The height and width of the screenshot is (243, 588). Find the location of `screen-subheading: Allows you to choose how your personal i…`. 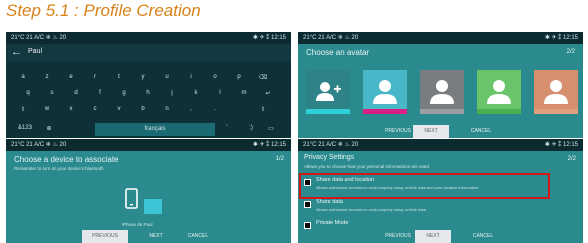

screen-subheading: Allows you to choose how your personal i… is located at coordinates (366, 166).